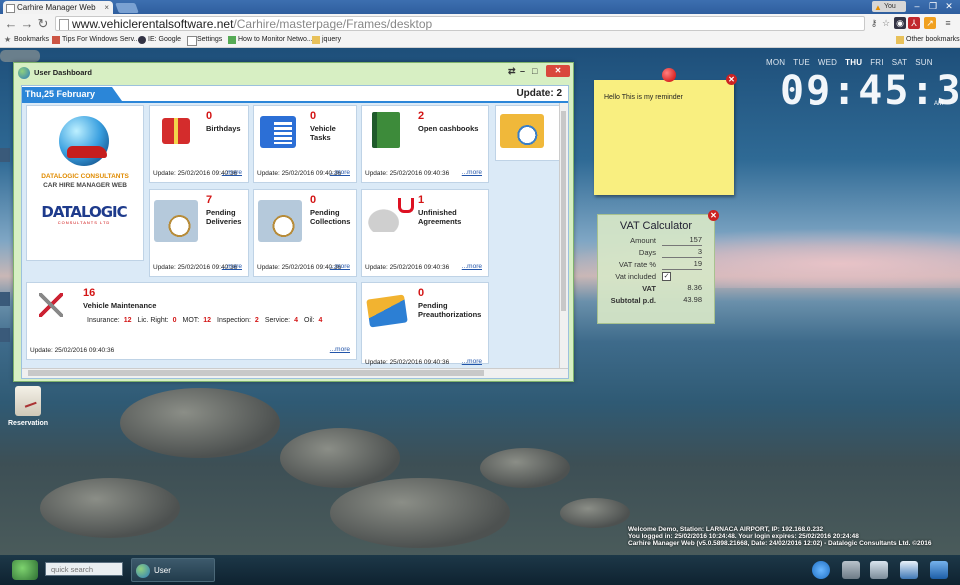  I want to click on open-cashbooks-count: 2, so click(421, 116).